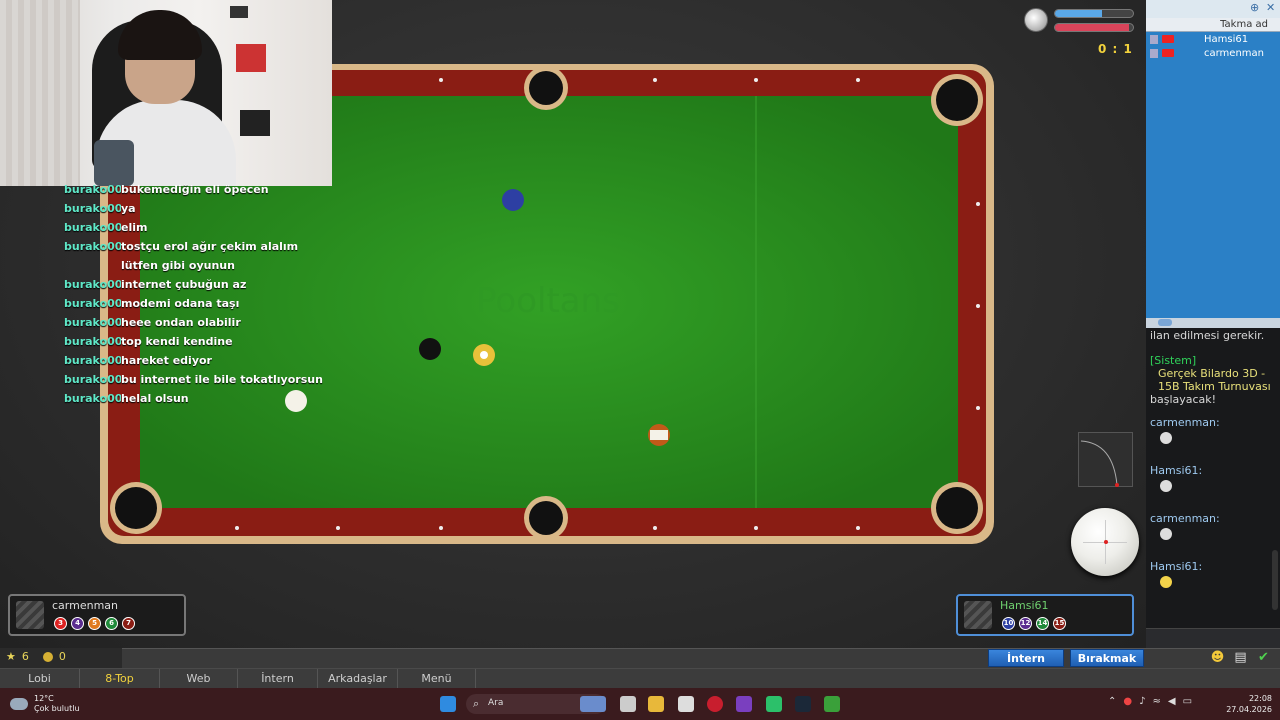 This screenshot has width=1280, height=720. I want to click on overlay-chat-line: burako00 internet çubuğun az, so click(214, 284).